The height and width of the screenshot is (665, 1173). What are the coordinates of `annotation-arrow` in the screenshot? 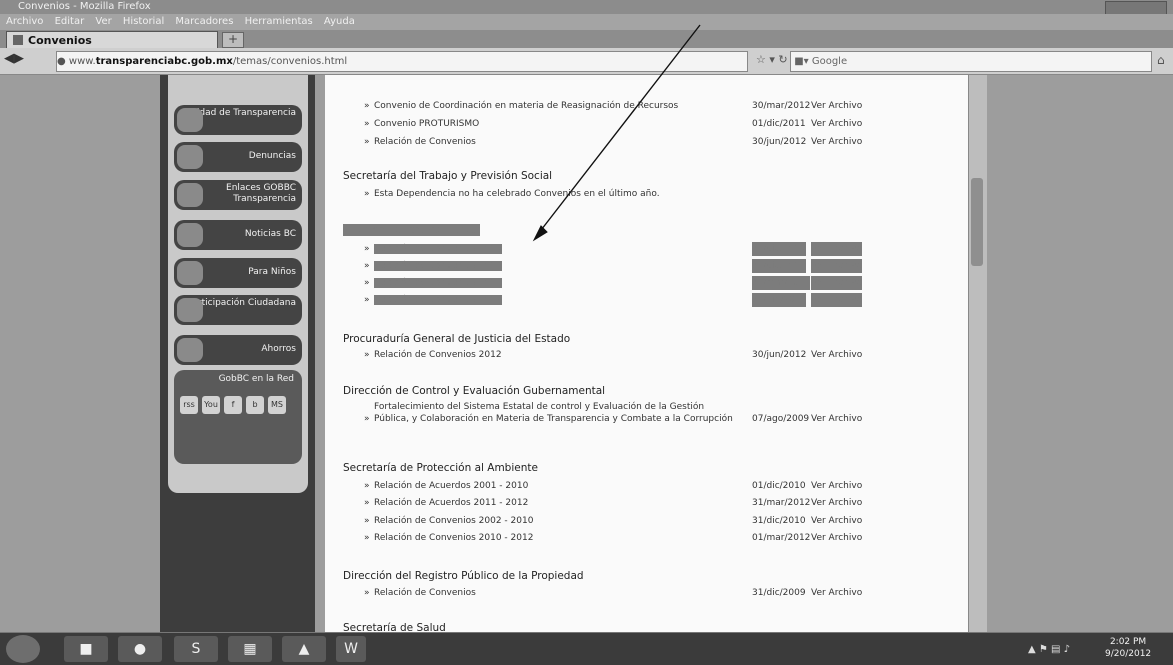 It's located at (616, 133).